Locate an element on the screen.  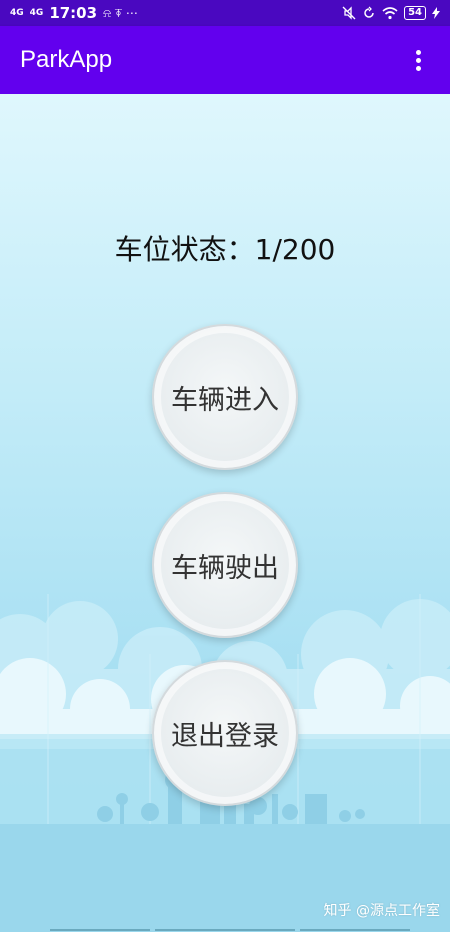
signal-icon-2: 4G is located at coordinates (36, 12).